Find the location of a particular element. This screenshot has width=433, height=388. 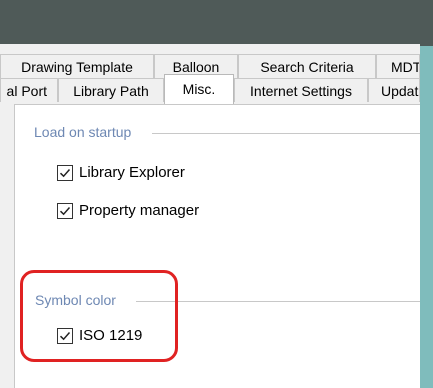

property-manager-checkbox is located at coordinates (65, 210).